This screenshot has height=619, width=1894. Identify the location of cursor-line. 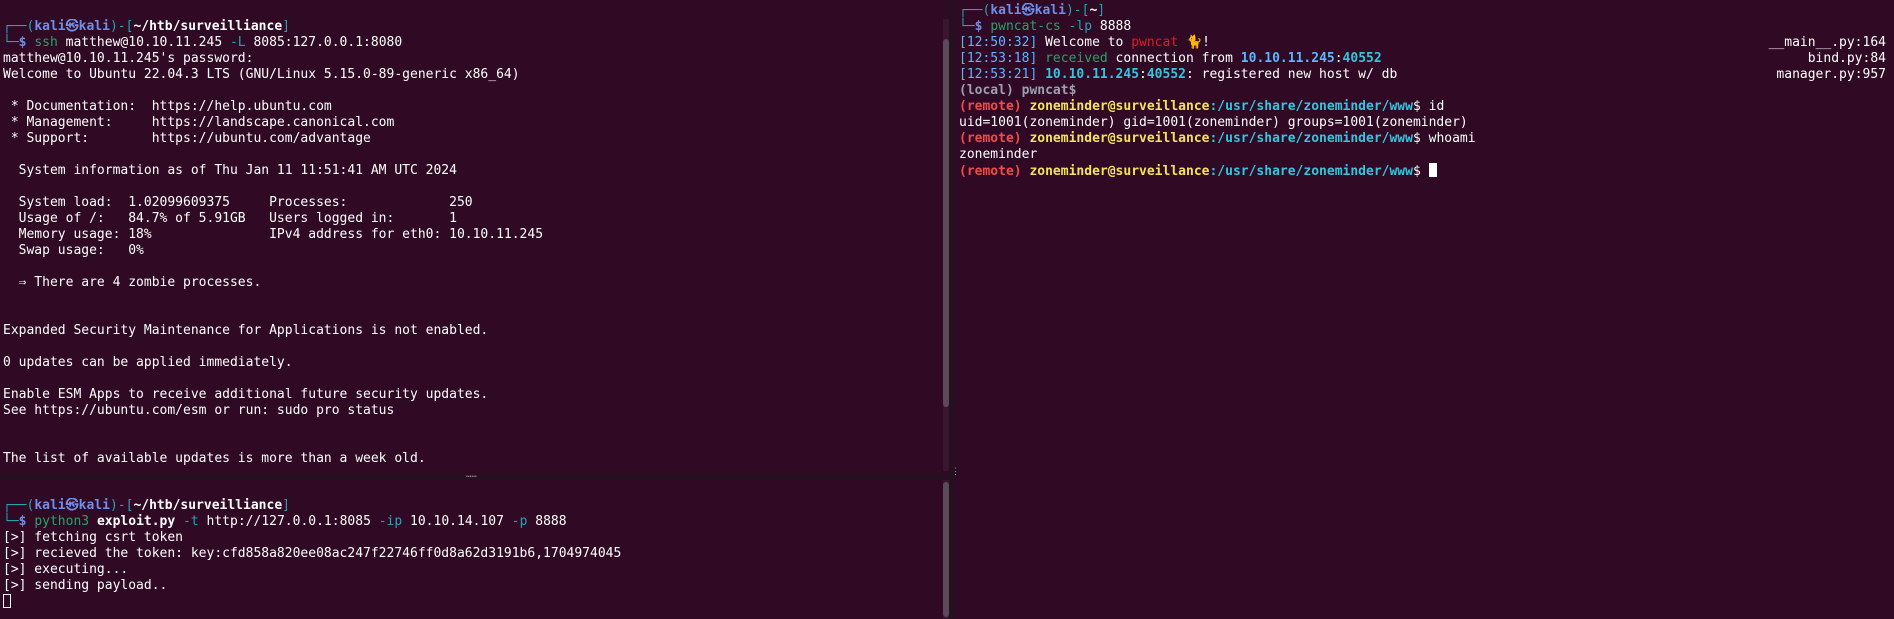
(471, 602).